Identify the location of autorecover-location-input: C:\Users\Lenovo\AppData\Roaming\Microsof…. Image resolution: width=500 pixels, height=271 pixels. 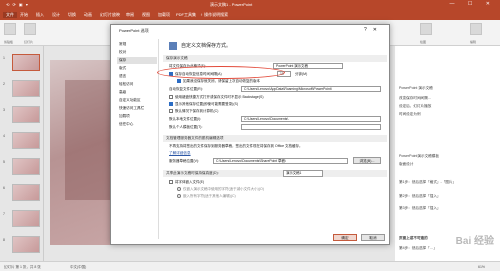
(311, 89).